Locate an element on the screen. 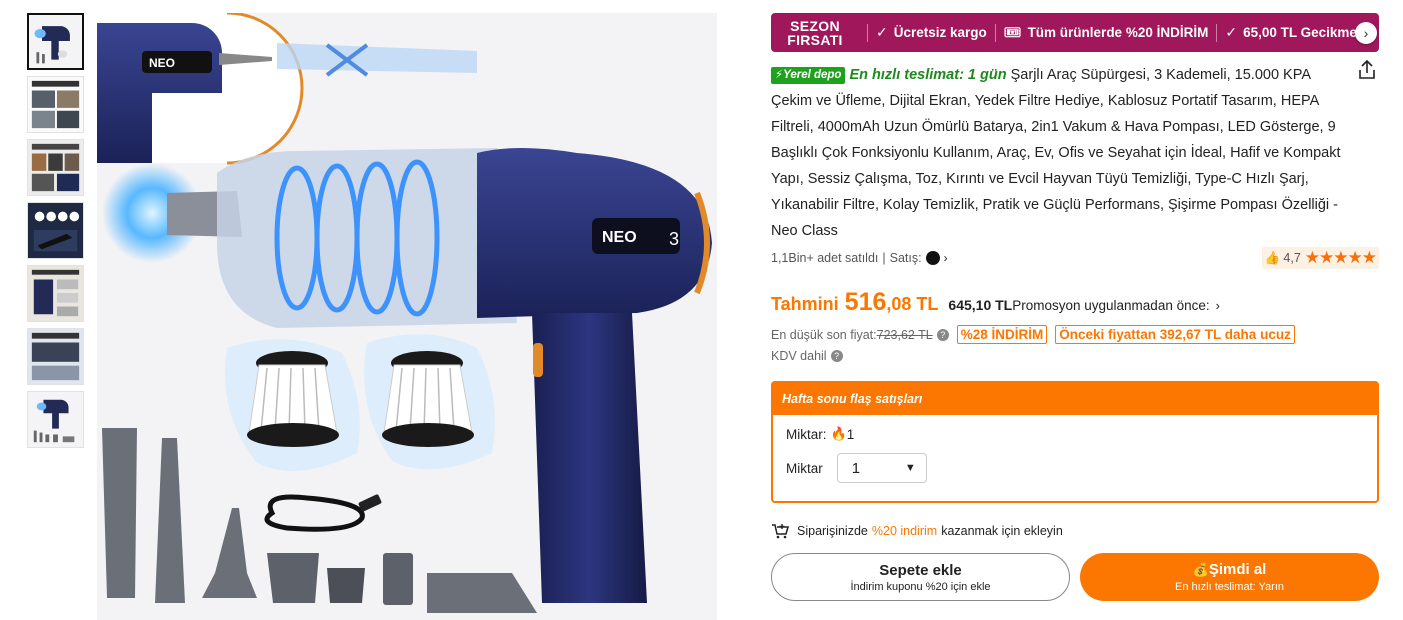  price-label: Tahmini is located at coordinates (805, 304).